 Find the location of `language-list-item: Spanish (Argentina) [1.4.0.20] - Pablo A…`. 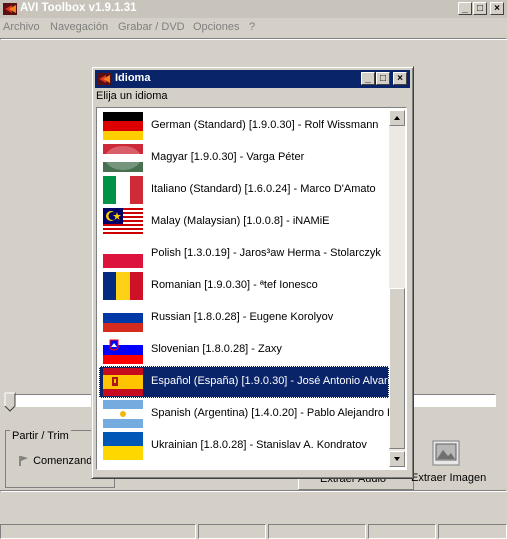

language-list-item: Spanish (Argentina) [1.4.0.20] - Pablo A… is located at coordinates (250, 414).